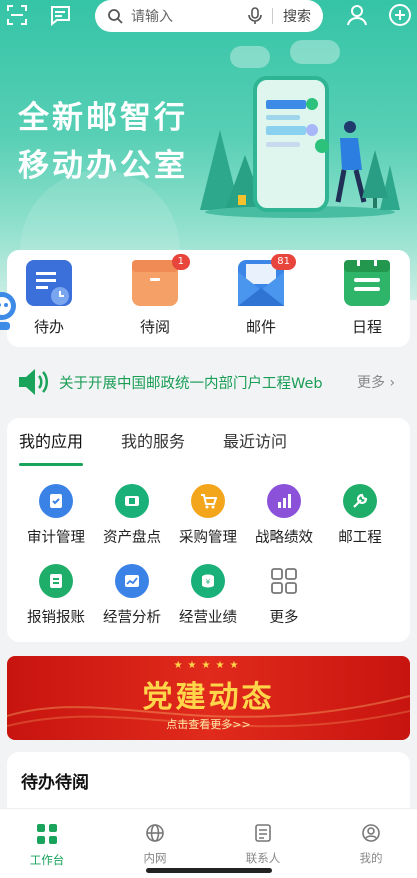 This screenshot has width=417, height=878. What do you see at coordinates (180, 262) in the screenshot?
I see `unread-badge: 1` at bounding box center [180, 262].